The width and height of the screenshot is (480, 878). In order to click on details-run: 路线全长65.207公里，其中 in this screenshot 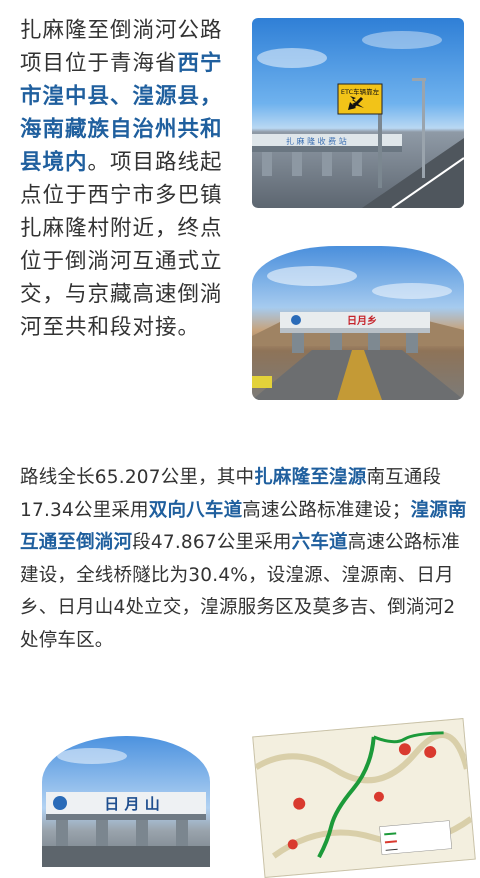, I will do `click(137, 477)`.